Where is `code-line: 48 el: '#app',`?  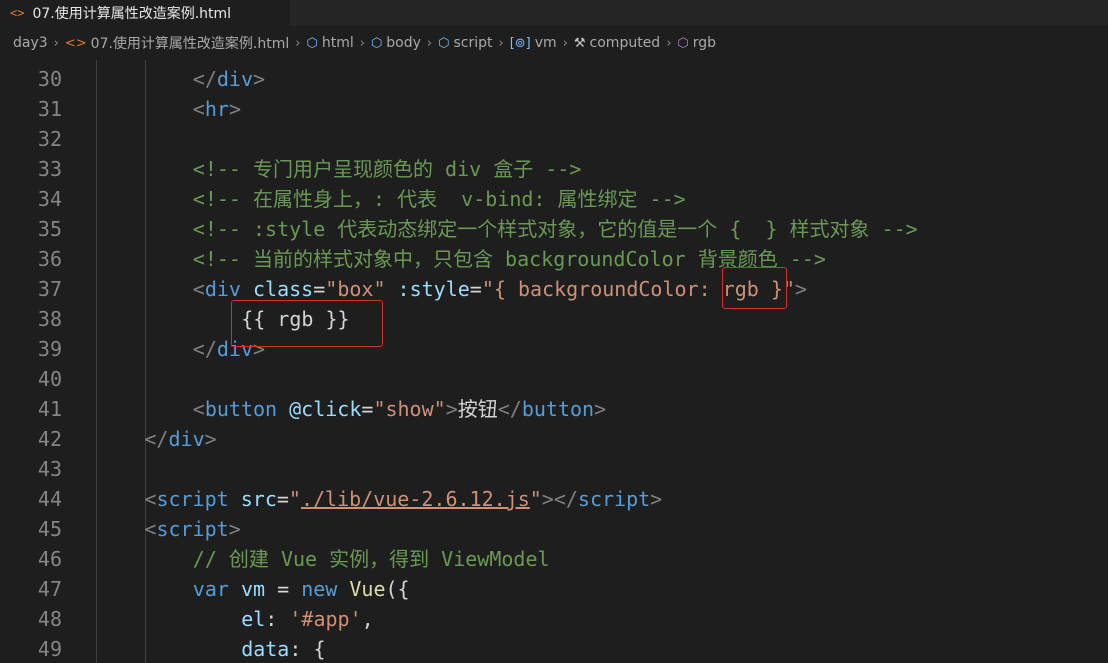
code-line: 48 el: '#app', is located at coordinates (554, 619).